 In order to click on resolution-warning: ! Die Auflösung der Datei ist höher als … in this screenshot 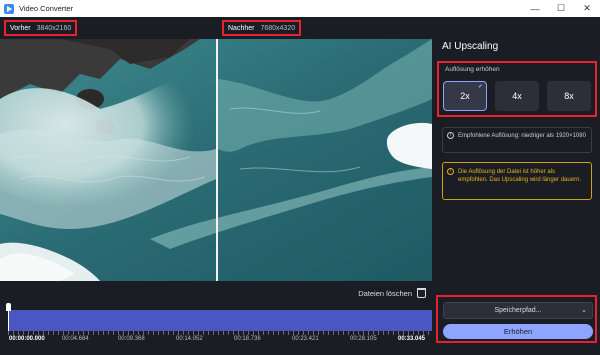, I will do `click(517, 181)`.